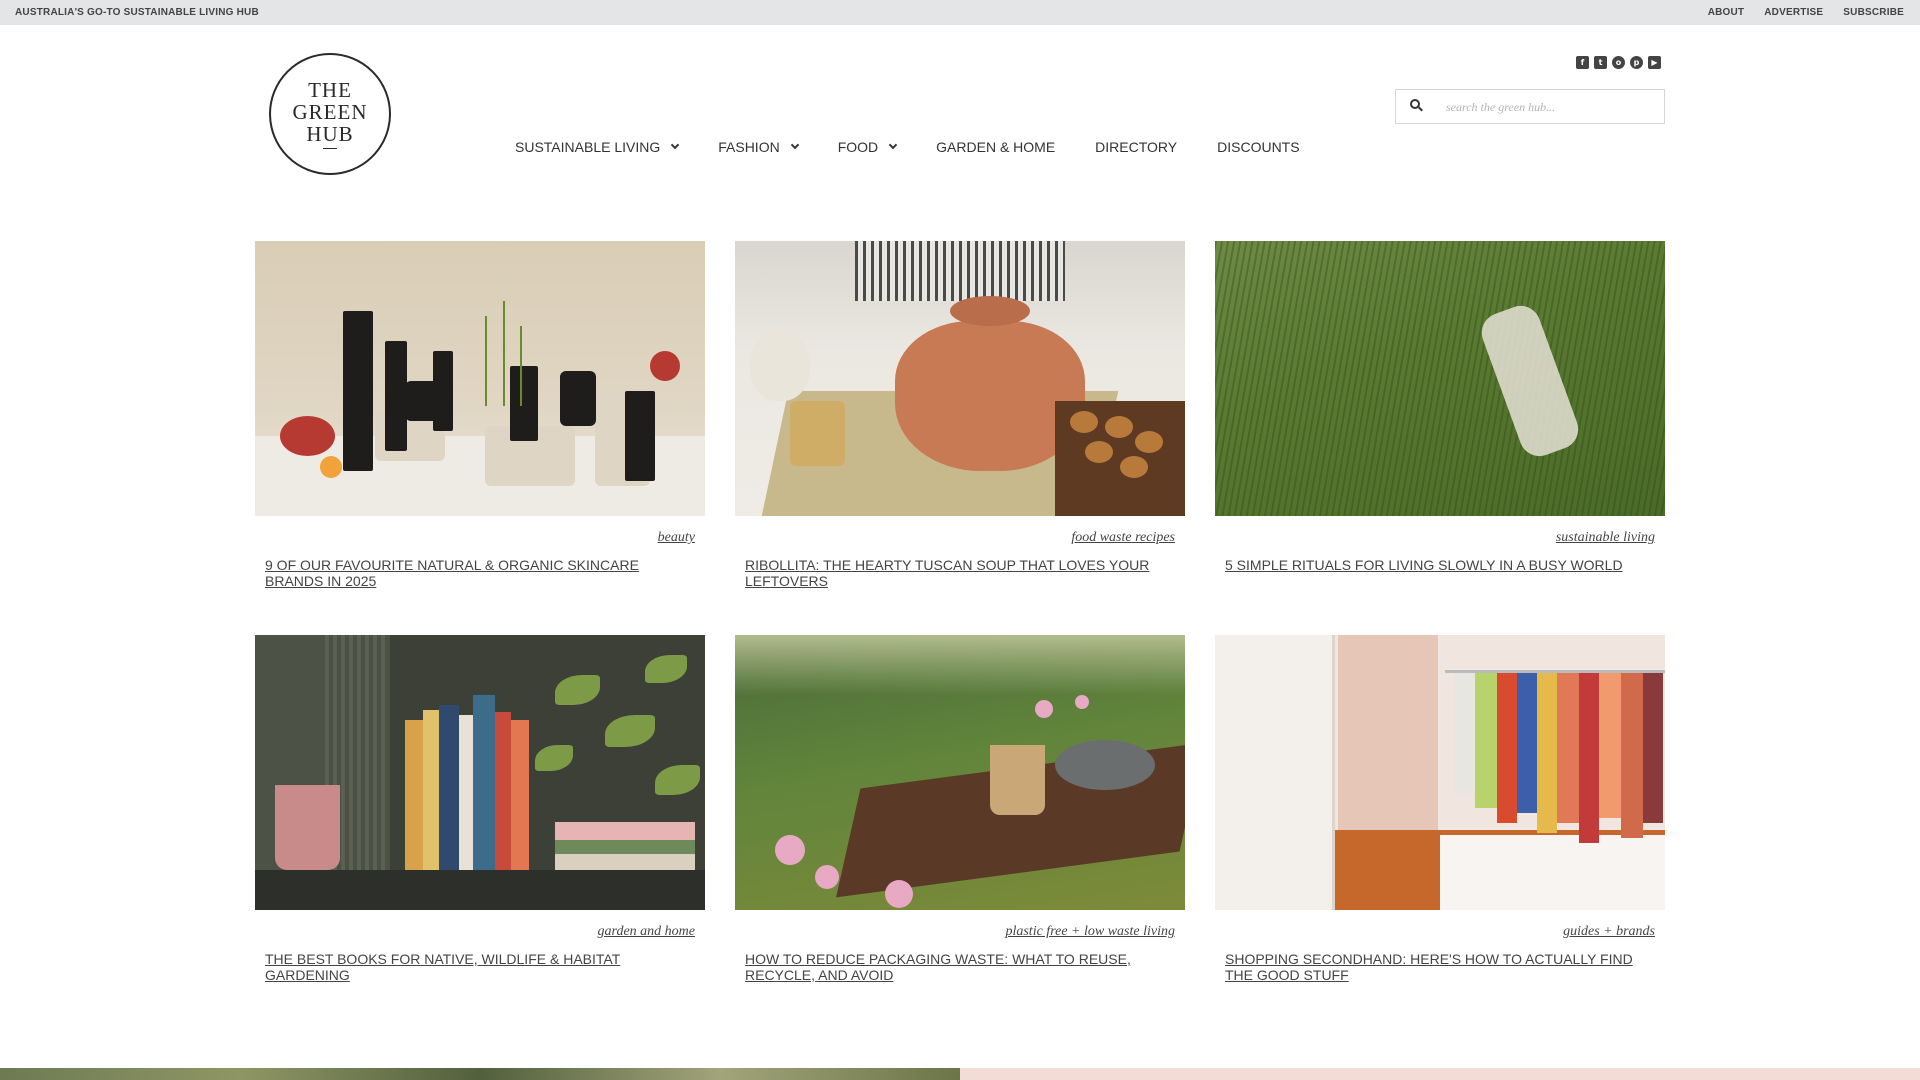 This screenshot has width=1920, height=1080. I want to click on logo-line-1: THE, so click(330, 90).